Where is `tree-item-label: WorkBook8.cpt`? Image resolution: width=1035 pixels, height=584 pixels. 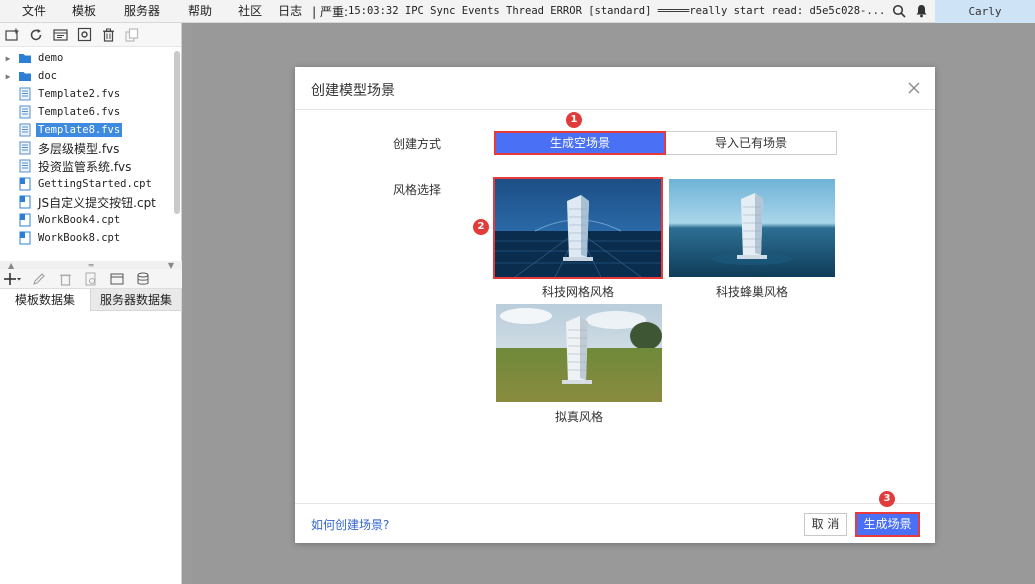 tree-item-label: WorkBook8.cpt is located at coordinates (79, 238).